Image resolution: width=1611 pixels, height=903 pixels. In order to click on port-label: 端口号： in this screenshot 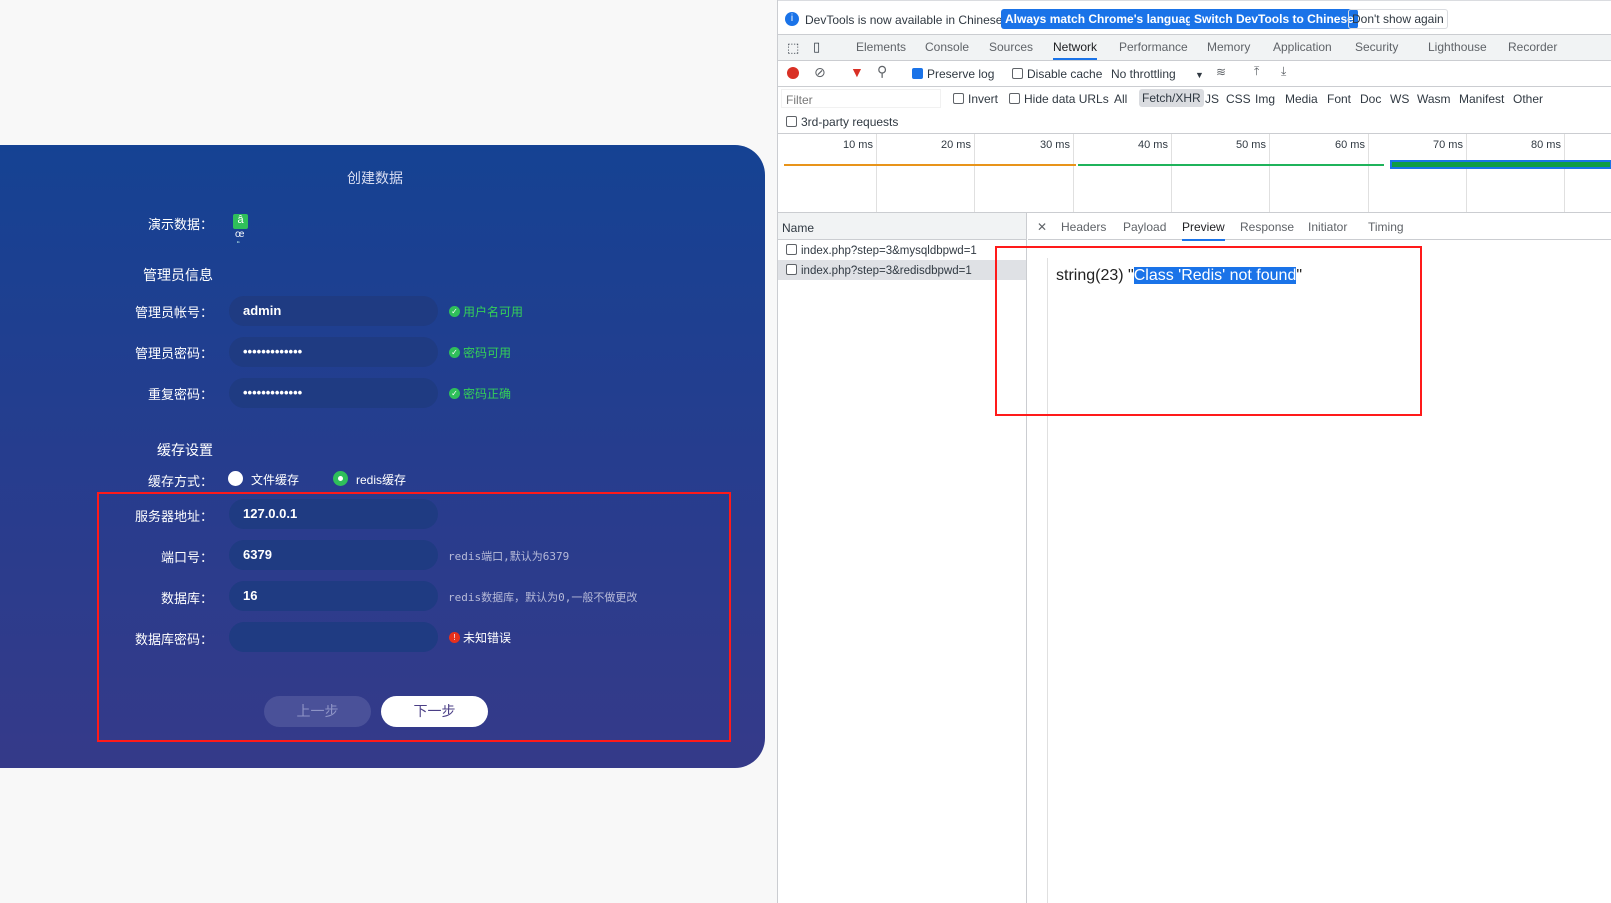, I will do `click(186, 557)`.